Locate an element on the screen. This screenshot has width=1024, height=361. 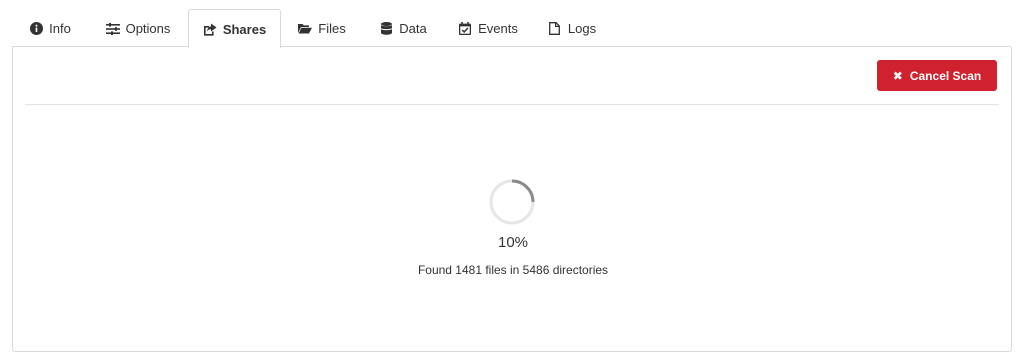
progress-percent: 10% is located at coordinates (513, 242).